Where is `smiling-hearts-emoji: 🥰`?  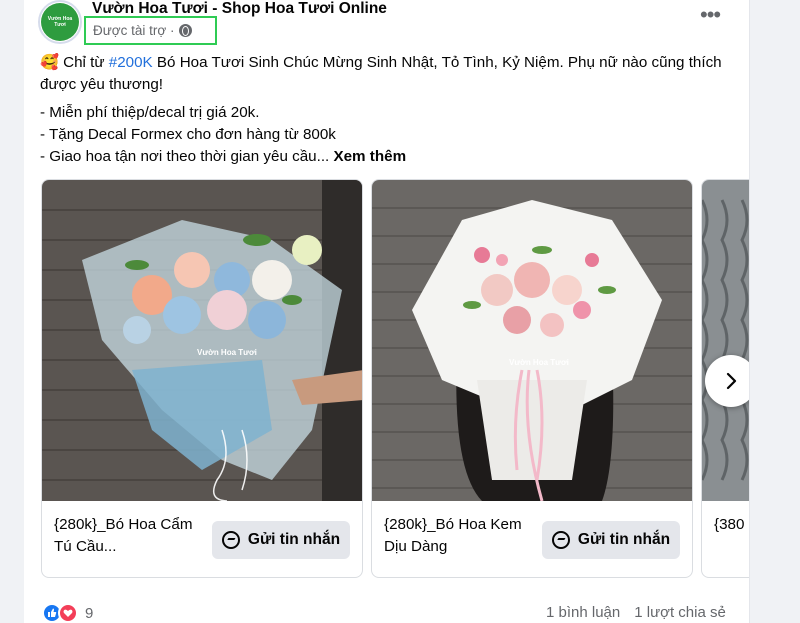
smiling-hearts-emoji: 🥰 is located at coordinates (49, 62).